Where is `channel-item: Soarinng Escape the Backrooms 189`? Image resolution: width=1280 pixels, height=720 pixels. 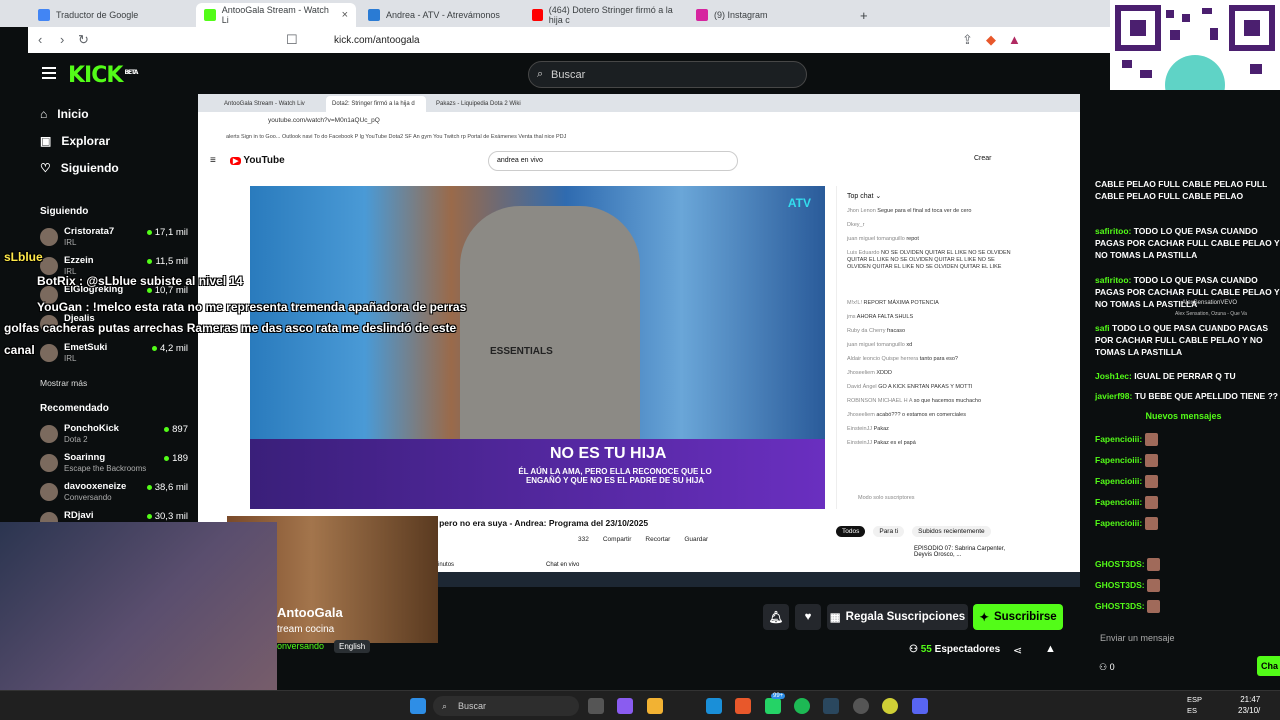 channel-item: Soarinng Escape the Backrooms 189 is located at coordinates (114, 464).